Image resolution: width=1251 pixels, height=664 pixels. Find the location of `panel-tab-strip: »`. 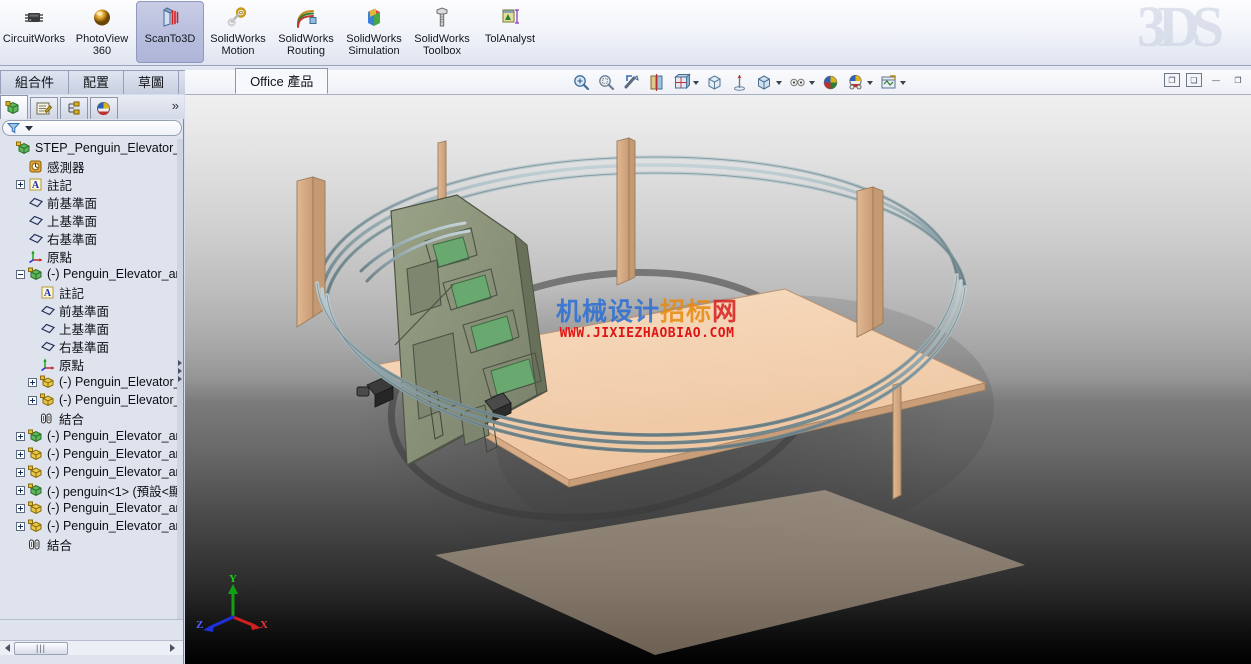

panel-tab-strip: » is located at coordinates (92, 107).